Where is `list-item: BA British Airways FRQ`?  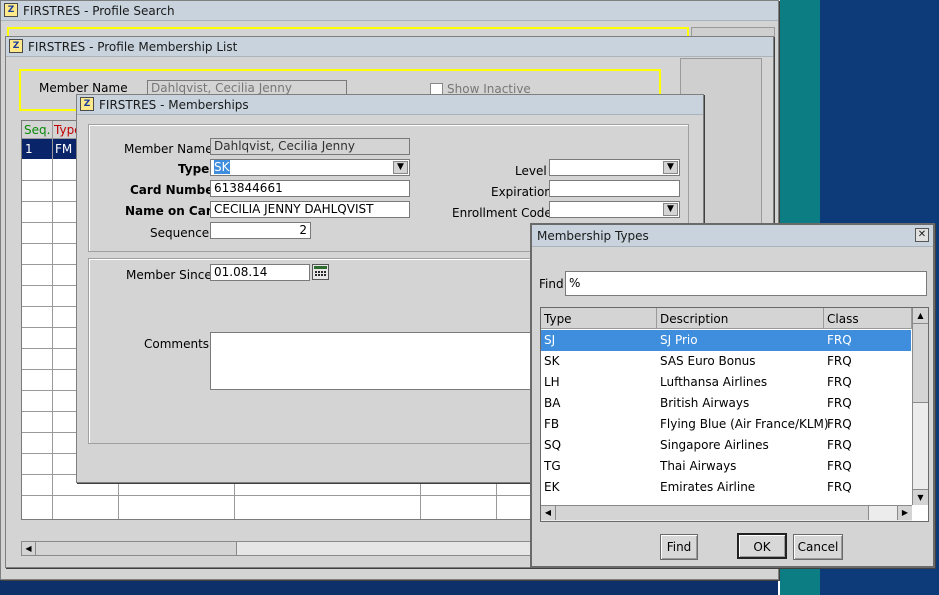 list-item: BA British Airways FRQ is located at coordinates (726, 403).